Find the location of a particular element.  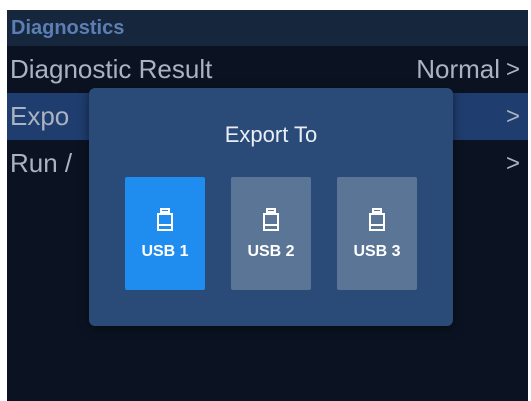

usb-option-2: USB 2 is located at coordinates (271, 233).